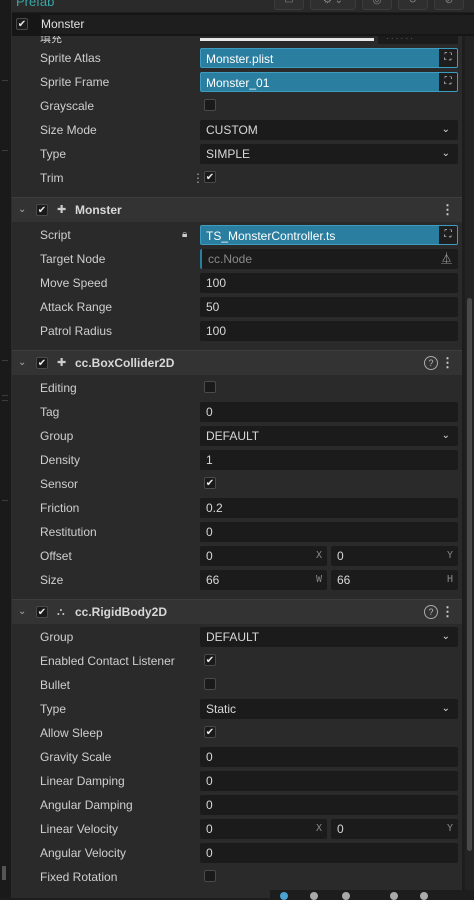 The image size is (474, 900). Describe the element at coordinates (329, 757) in the screenshot. I see `gravity-scale-input: 0` at that location.